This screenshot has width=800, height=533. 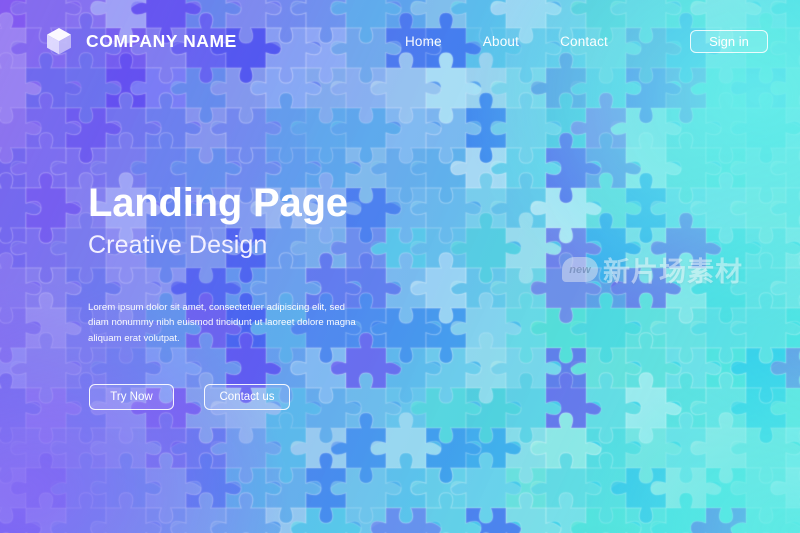 I want to click on brand-logo: COMPANY NAME, so click(x=140, y=41).